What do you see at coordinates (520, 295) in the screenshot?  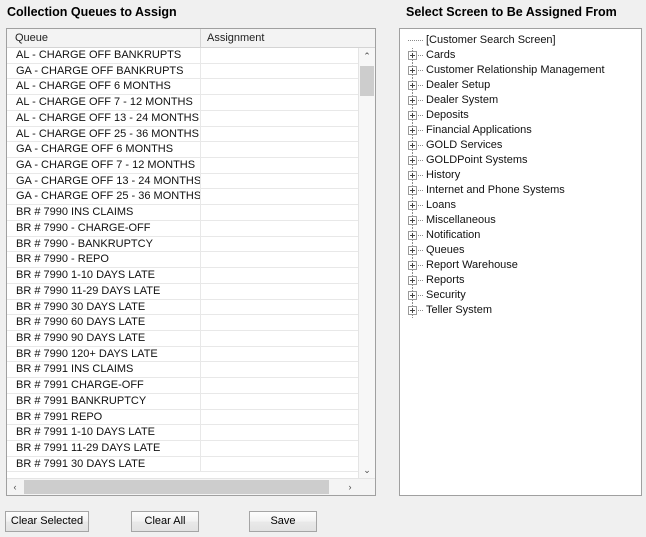 I see `tree-item: Security` at bounding box center [520, 295].